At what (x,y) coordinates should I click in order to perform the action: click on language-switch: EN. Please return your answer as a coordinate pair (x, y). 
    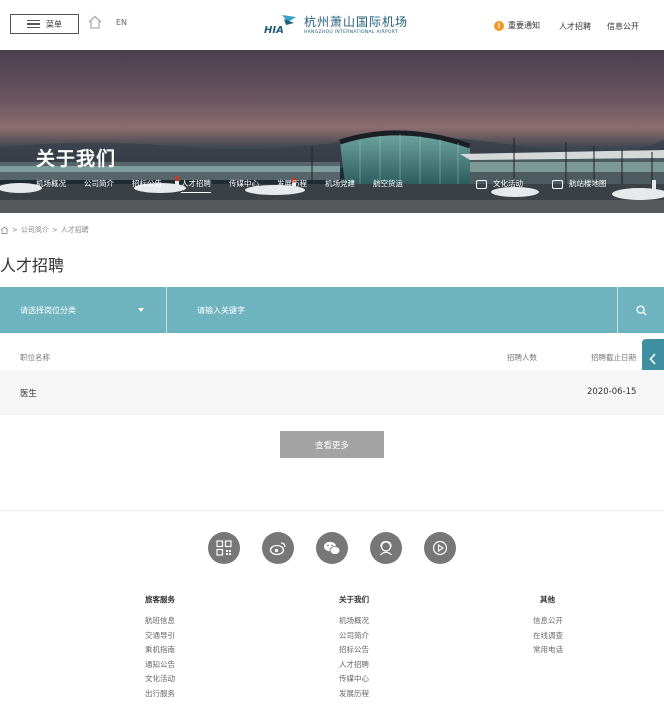
    Looking at the image, I should click on (121, 22).